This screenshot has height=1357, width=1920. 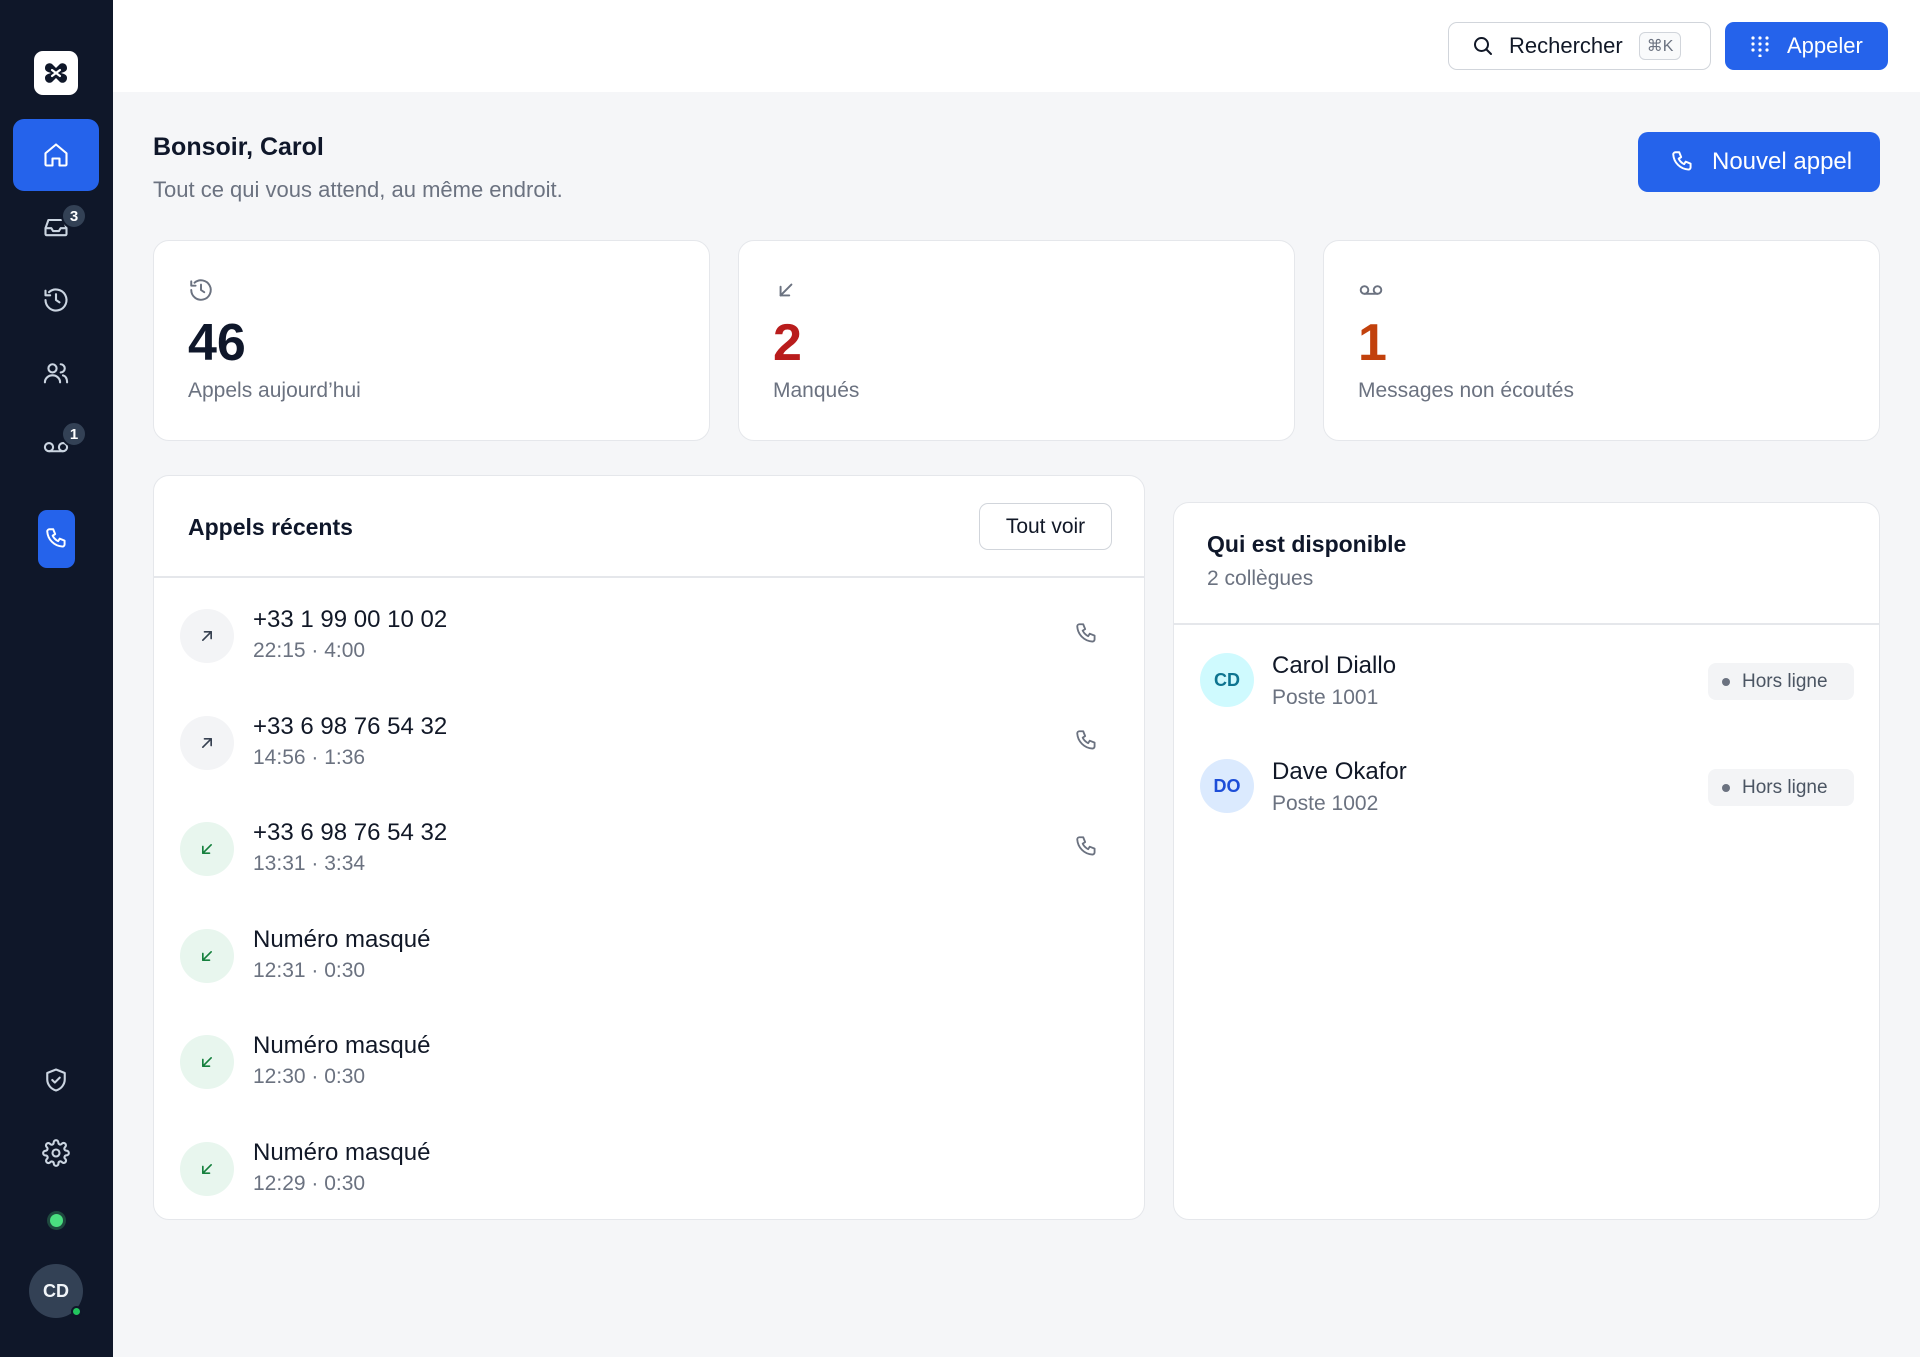 I want to click on avatar: DO, so click(x=1227, y=786).